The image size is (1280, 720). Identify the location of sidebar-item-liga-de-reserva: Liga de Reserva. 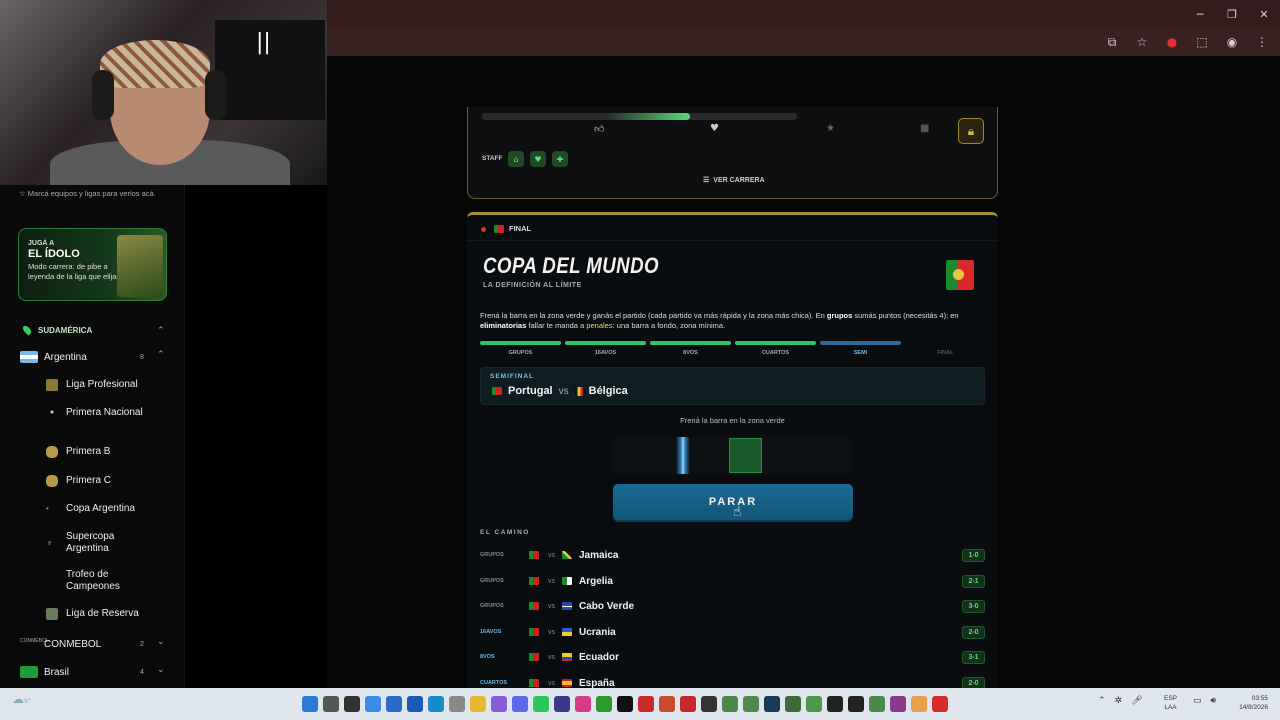
(92, 614).